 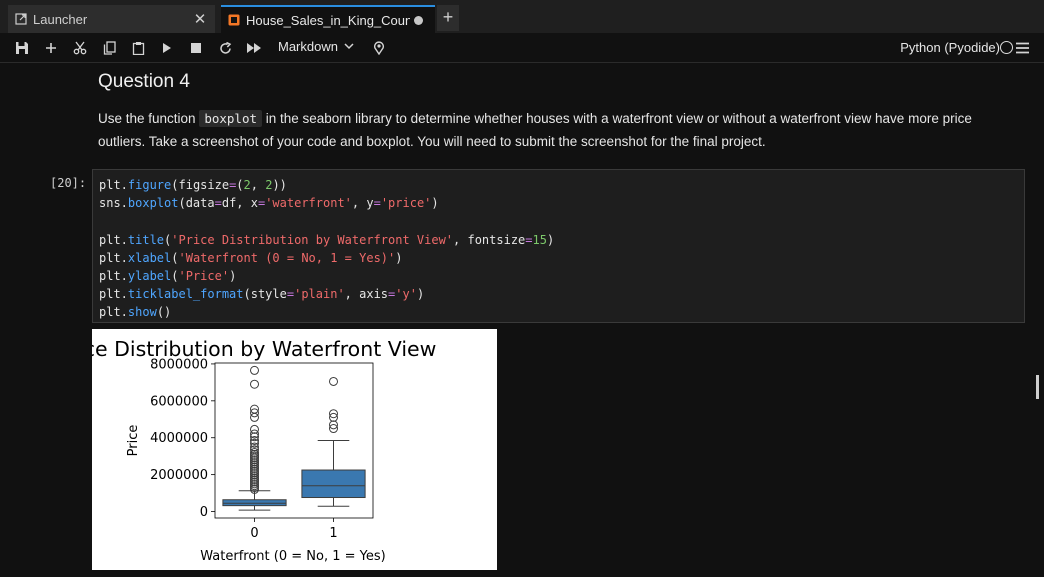 I want to click on run-icon, so click(x=167, y=48).